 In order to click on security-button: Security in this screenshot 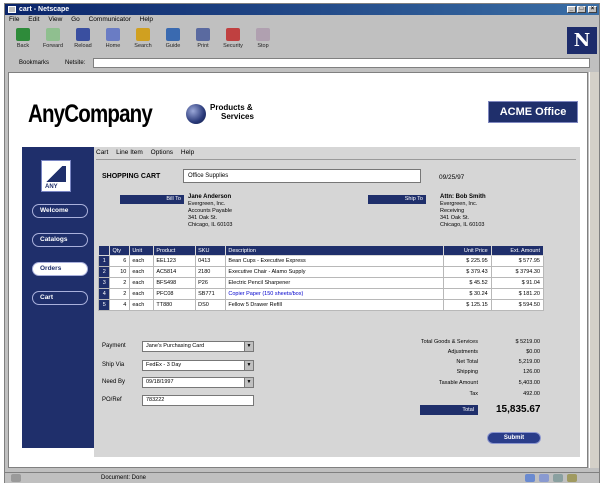, I will do `click(233, 40)`.